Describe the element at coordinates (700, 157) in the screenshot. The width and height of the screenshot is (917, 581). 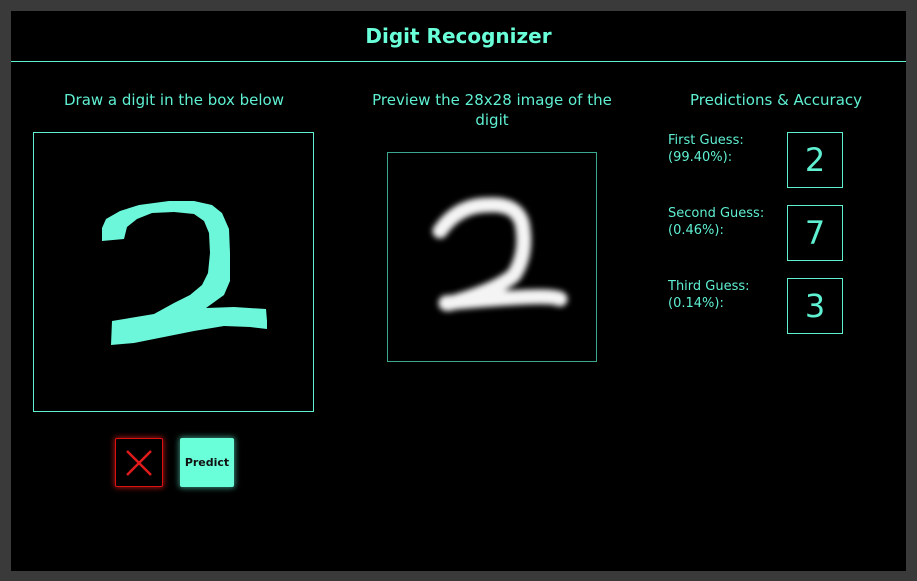
I see `first-guess-confidence: (99.40%):` at that location.